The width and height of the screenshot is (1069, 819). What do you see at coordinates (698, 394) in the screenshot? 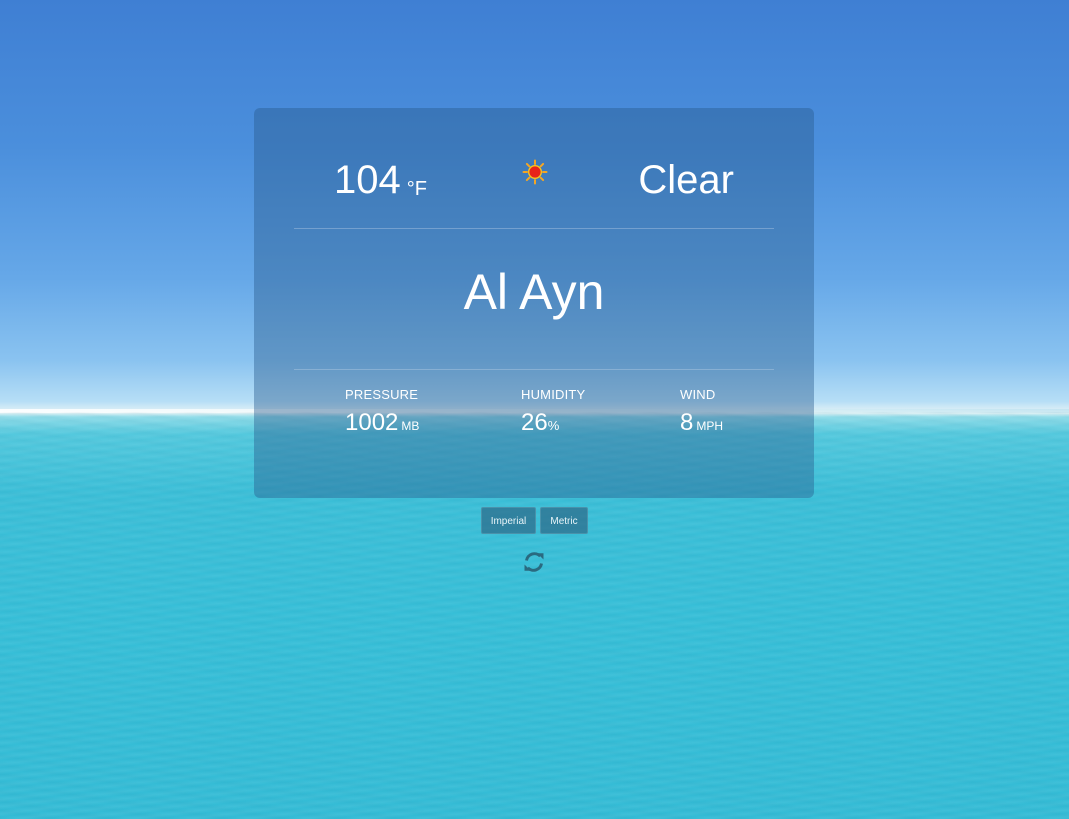
I see `wind-label: WIND` at bounding box center [698, 394].